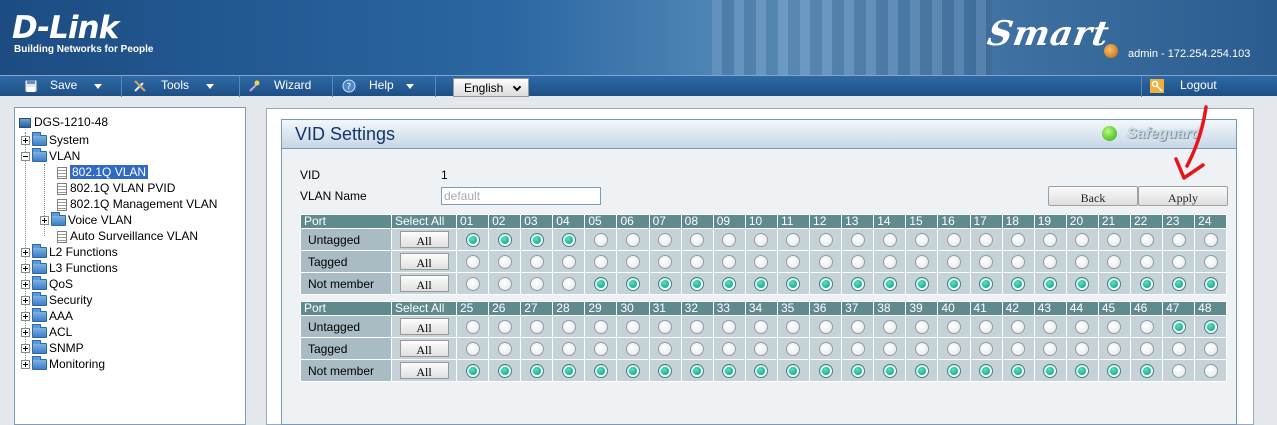 The height and width of the screenshot is (425, 1277). What do you see at coordinates (1018, 326) in the screenshot?
I see `port-42-untagged-radio` at bounding box center [1018, 326].